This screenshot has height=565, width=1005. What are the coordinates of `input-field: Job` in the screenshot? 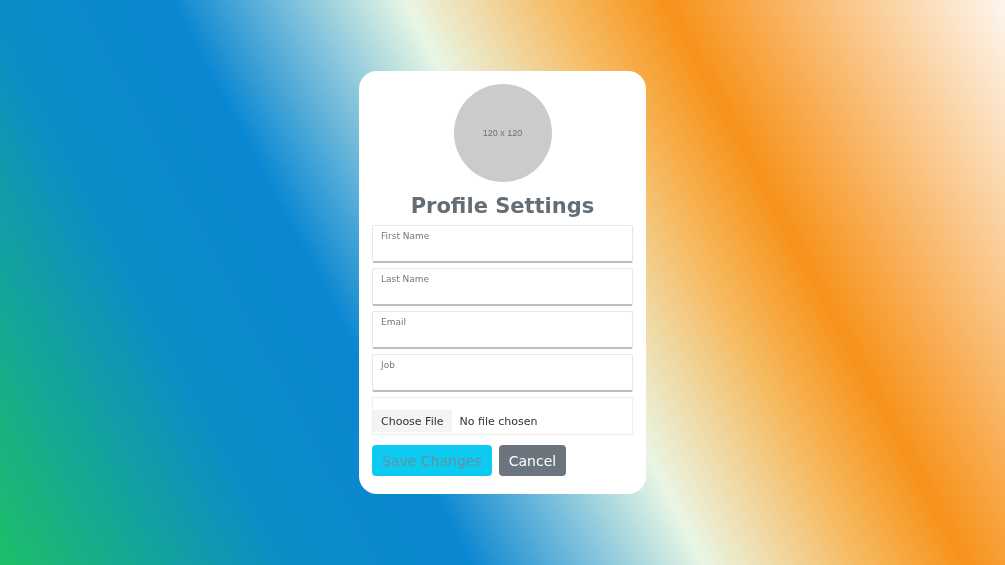 It's located at (502, 373).